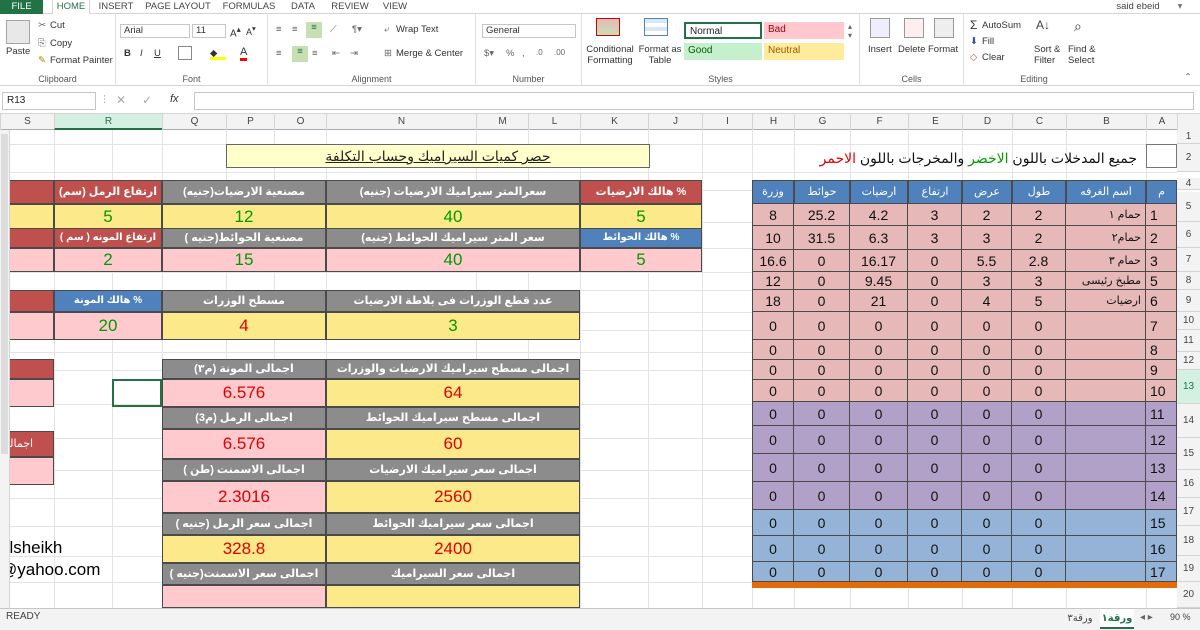  I want to click on col-header-o: O, so click(300, 122).